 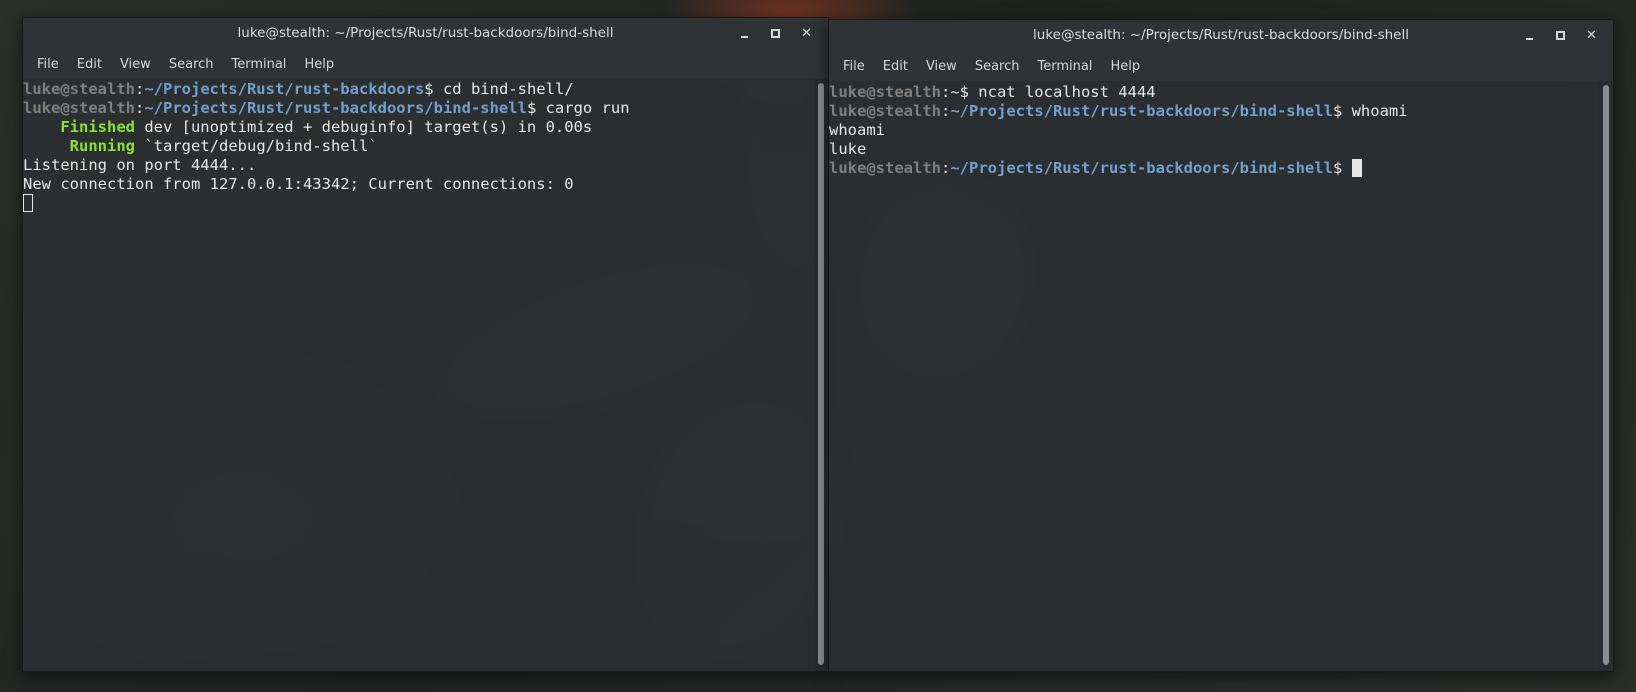 I want to click on terminal-text: Running, so click(x=102, y=146).